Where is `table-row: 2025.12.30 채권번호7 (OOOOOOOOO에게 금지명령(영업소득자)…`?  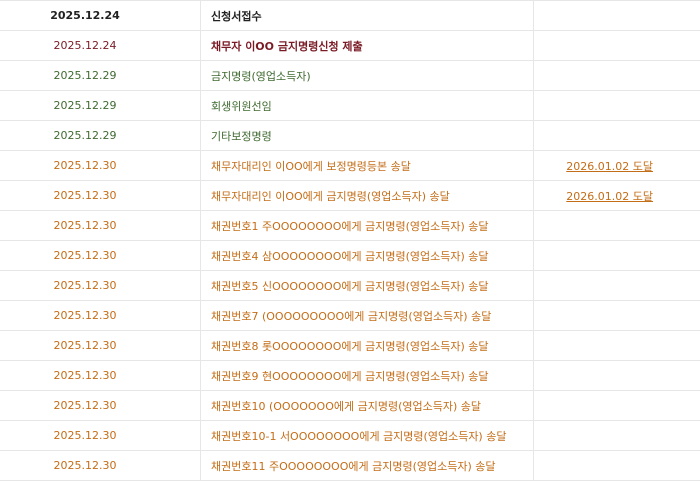 table-row: 2025.12.30 채권번호7 (OOOOOOOOO에게 금지명령(영업소득자)… is located at coordinates (350, 316).